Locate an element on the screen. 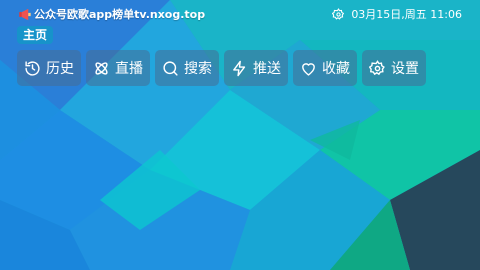 The height and width of the screenshot is (270, 480). live-icon is located at coordinates (101, 68).